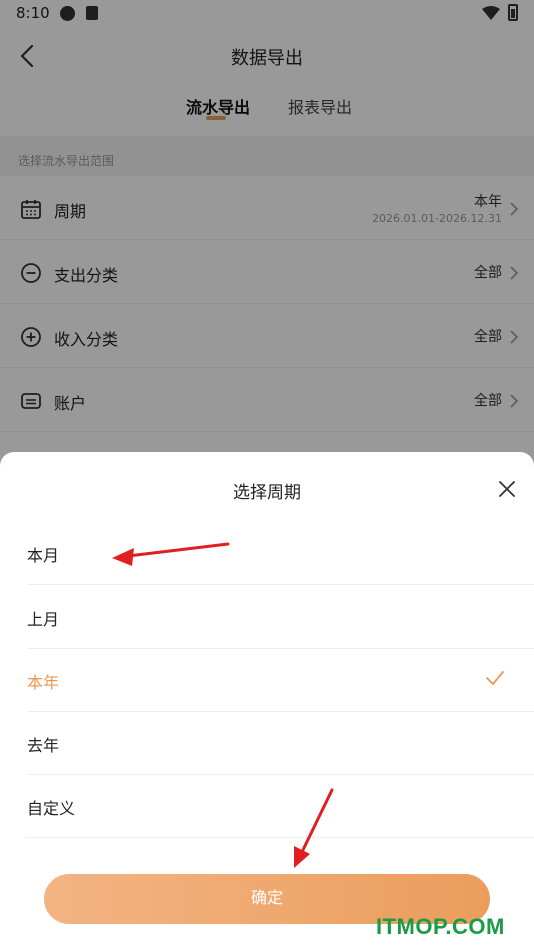  What do you see at coordinates (495, 678) in the screenshot?
I see `checkmark-icon` at bounding box center [495, 678].